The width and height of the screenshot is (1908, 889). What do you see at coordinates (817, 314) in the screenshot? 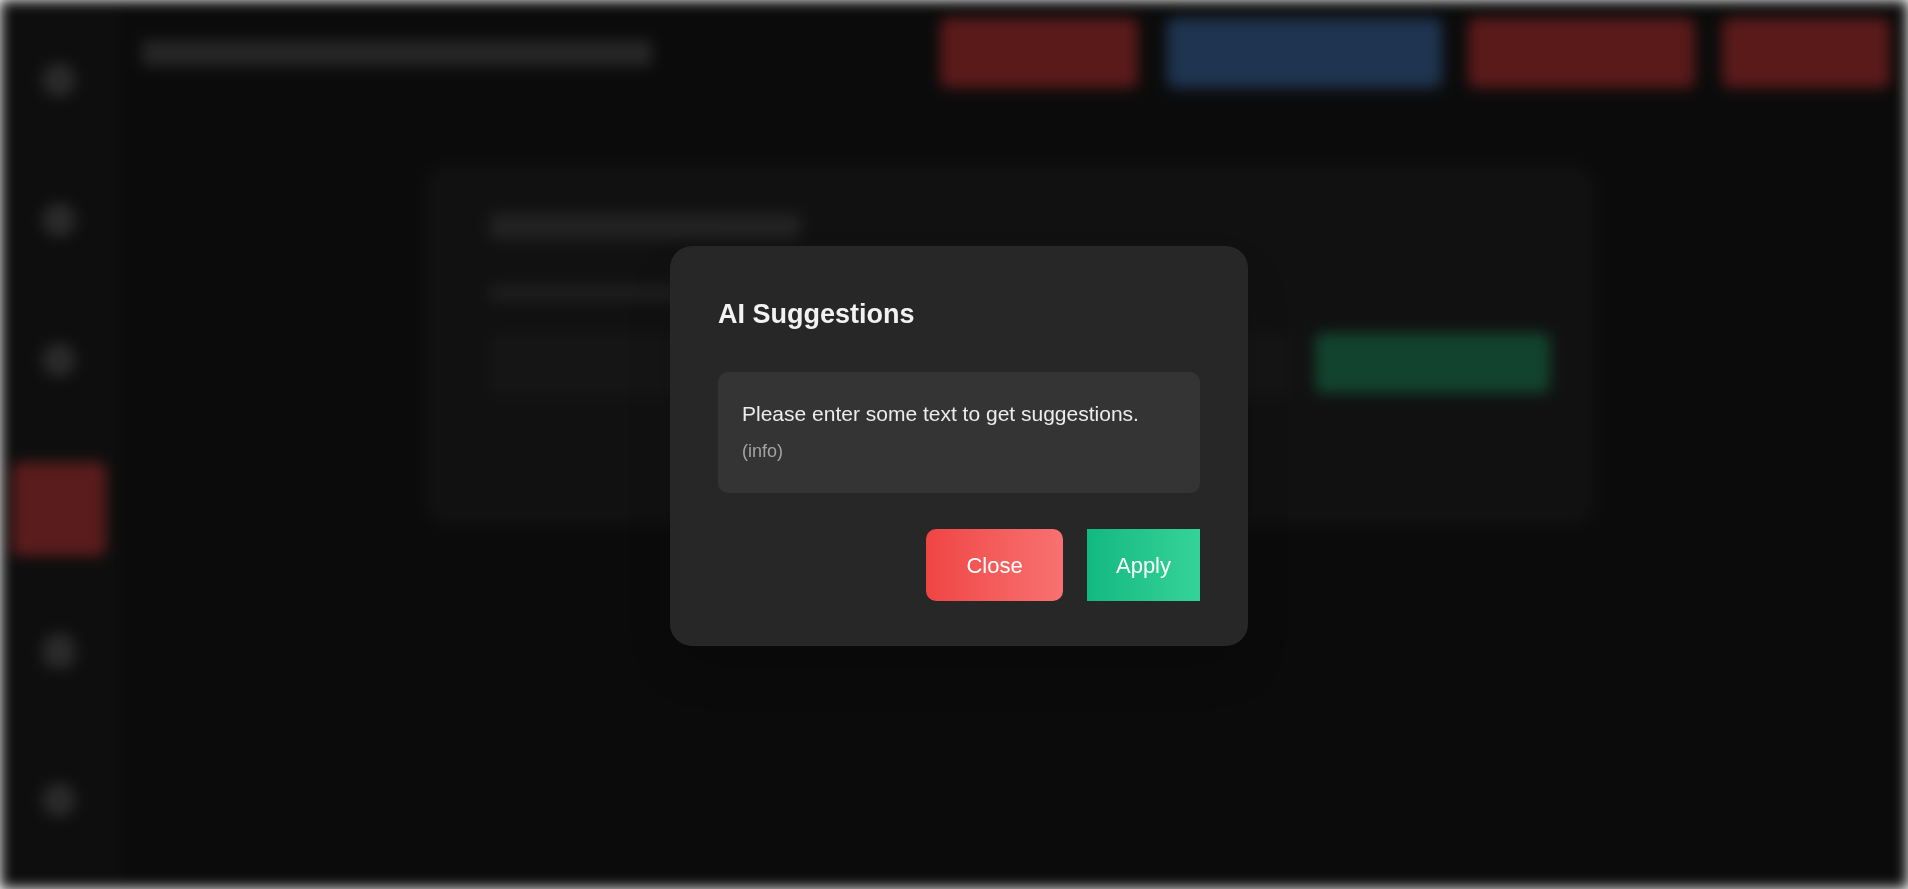
I see `dialog-title: AI Suggestions` at bounding box center [817, 314].